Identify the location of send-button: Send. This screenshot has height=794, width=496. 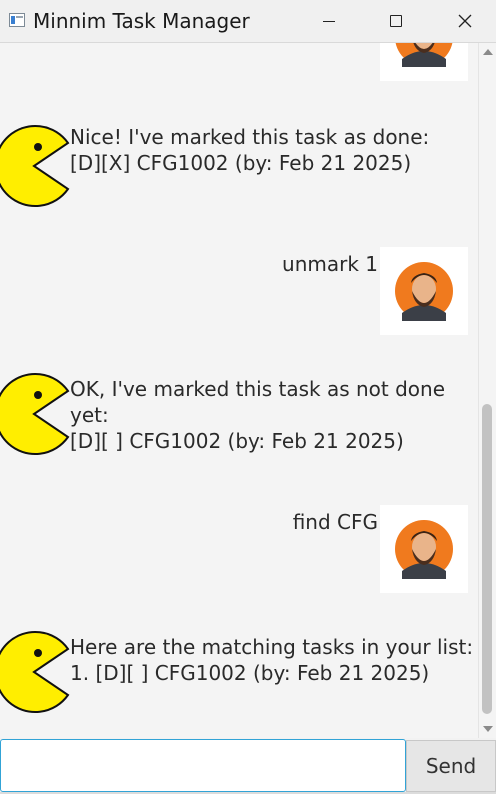
(451, 766).